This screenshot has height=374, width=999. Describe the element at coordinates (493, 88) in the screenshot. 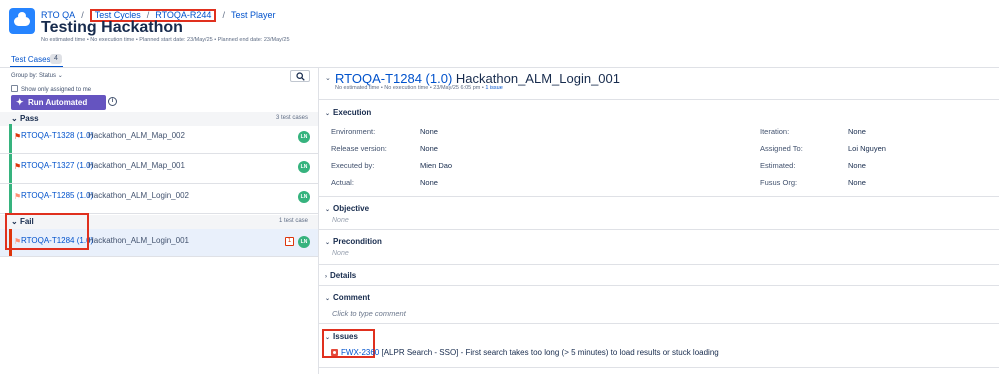

I see `issue-count-link: 1 issue` at that location.